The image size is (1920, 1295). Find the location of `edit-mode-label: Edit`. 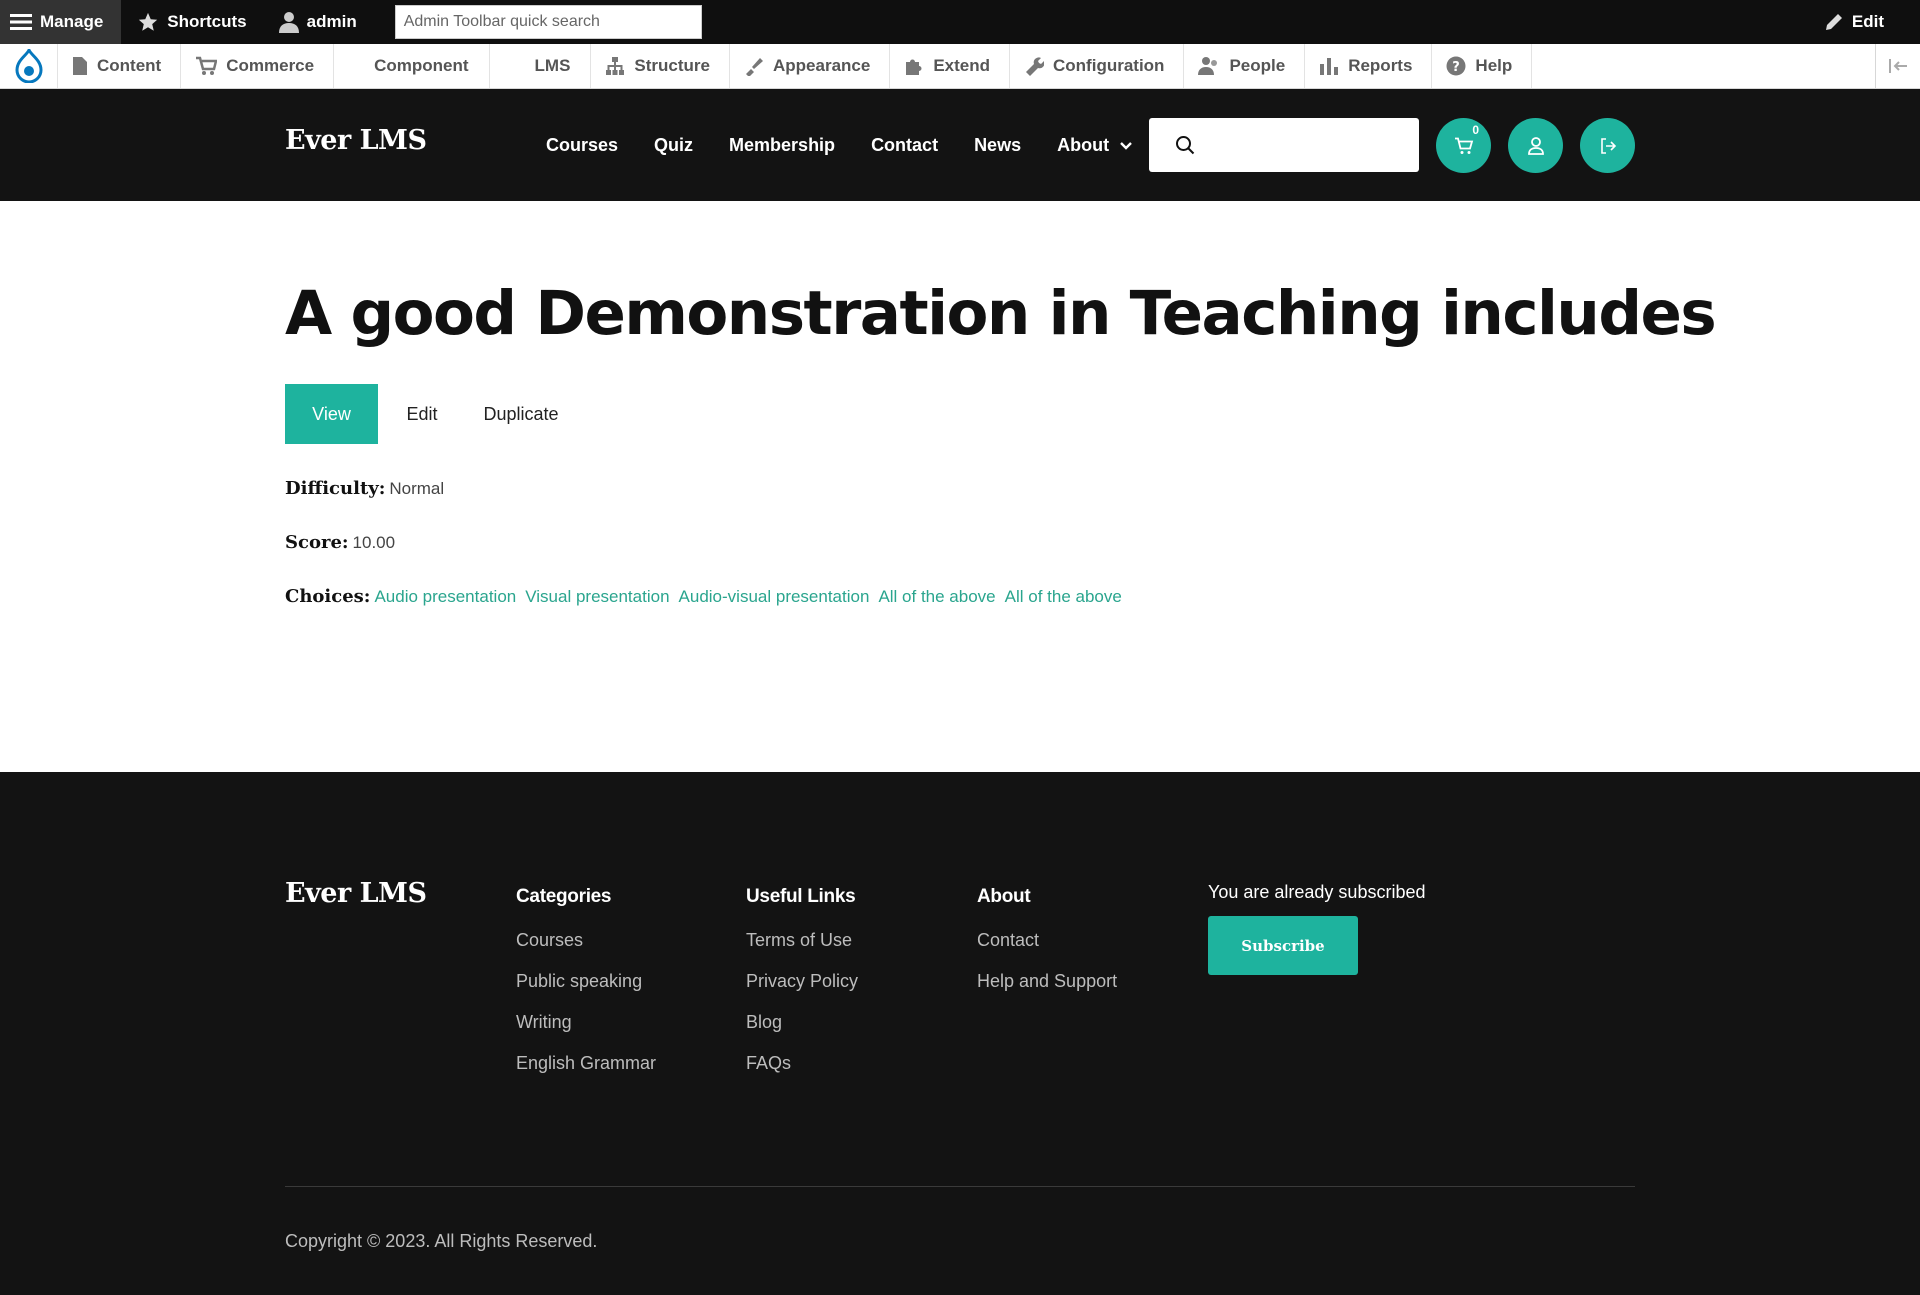

edit-mode-label: Edit is located at coordinates (1867, 21).